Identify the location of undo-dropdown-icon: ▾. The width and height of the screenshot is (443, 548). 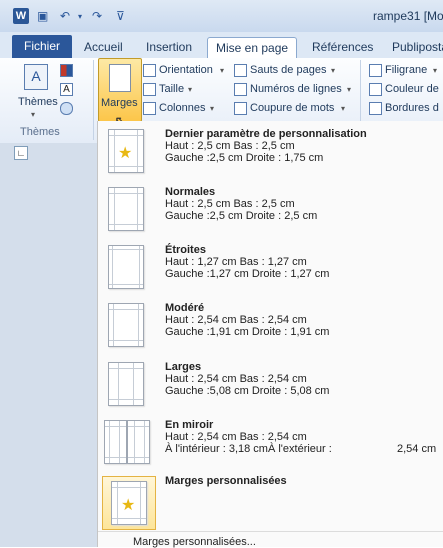
(80, 16).